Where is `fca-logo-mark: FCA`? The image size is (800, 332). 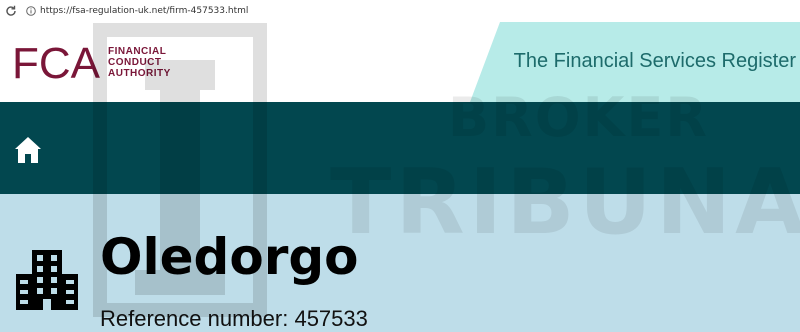 fca-logo-mark: FCA is located at coordinates (56, 62).